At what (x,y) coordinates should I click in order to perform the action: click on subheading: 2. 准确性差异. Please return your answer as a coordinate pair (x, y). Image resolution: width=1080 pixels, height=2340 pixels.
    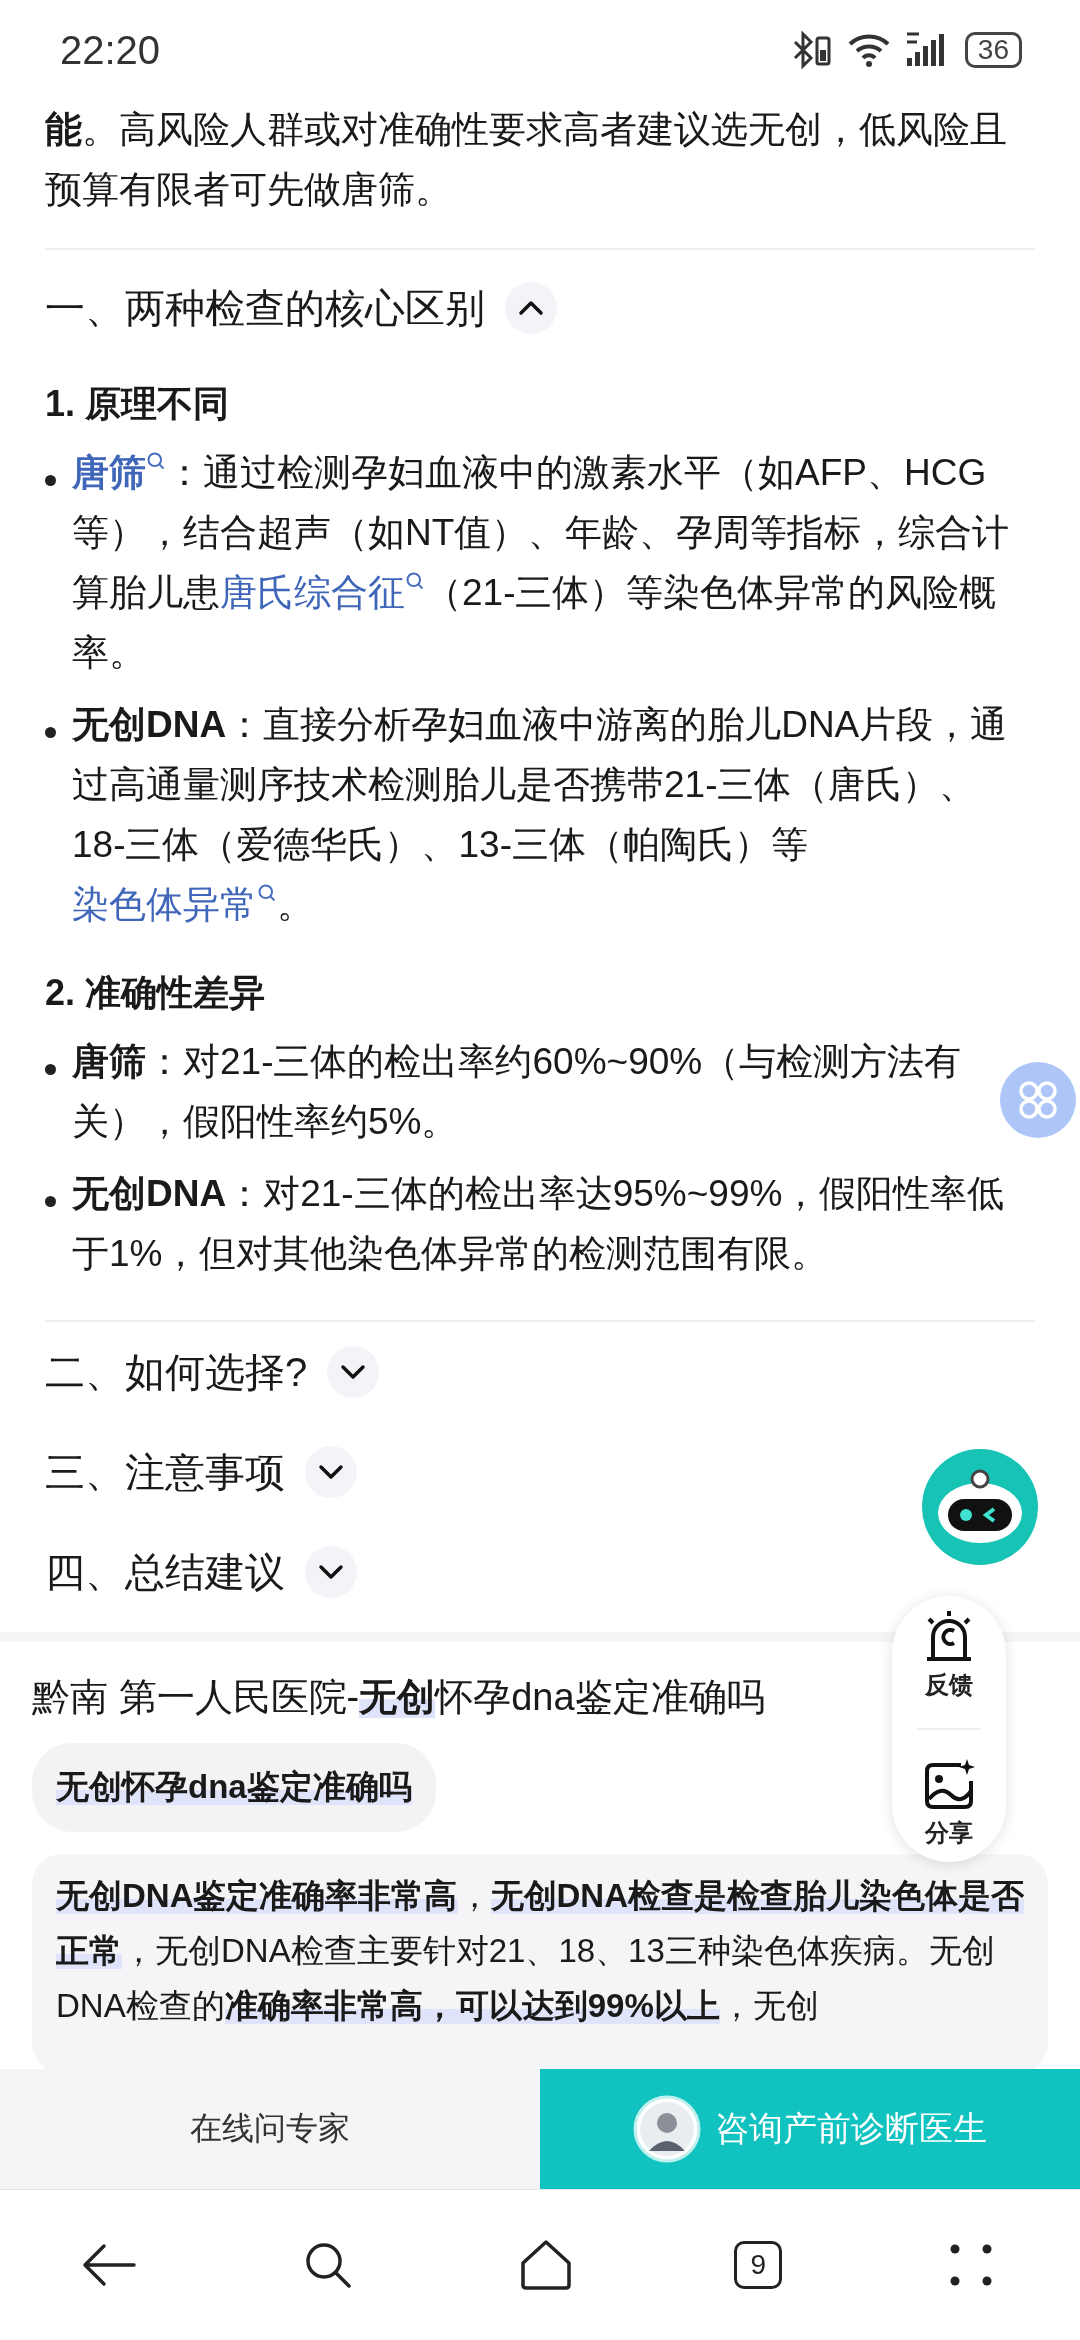
    Looking at the image, I should click on (156, 993).